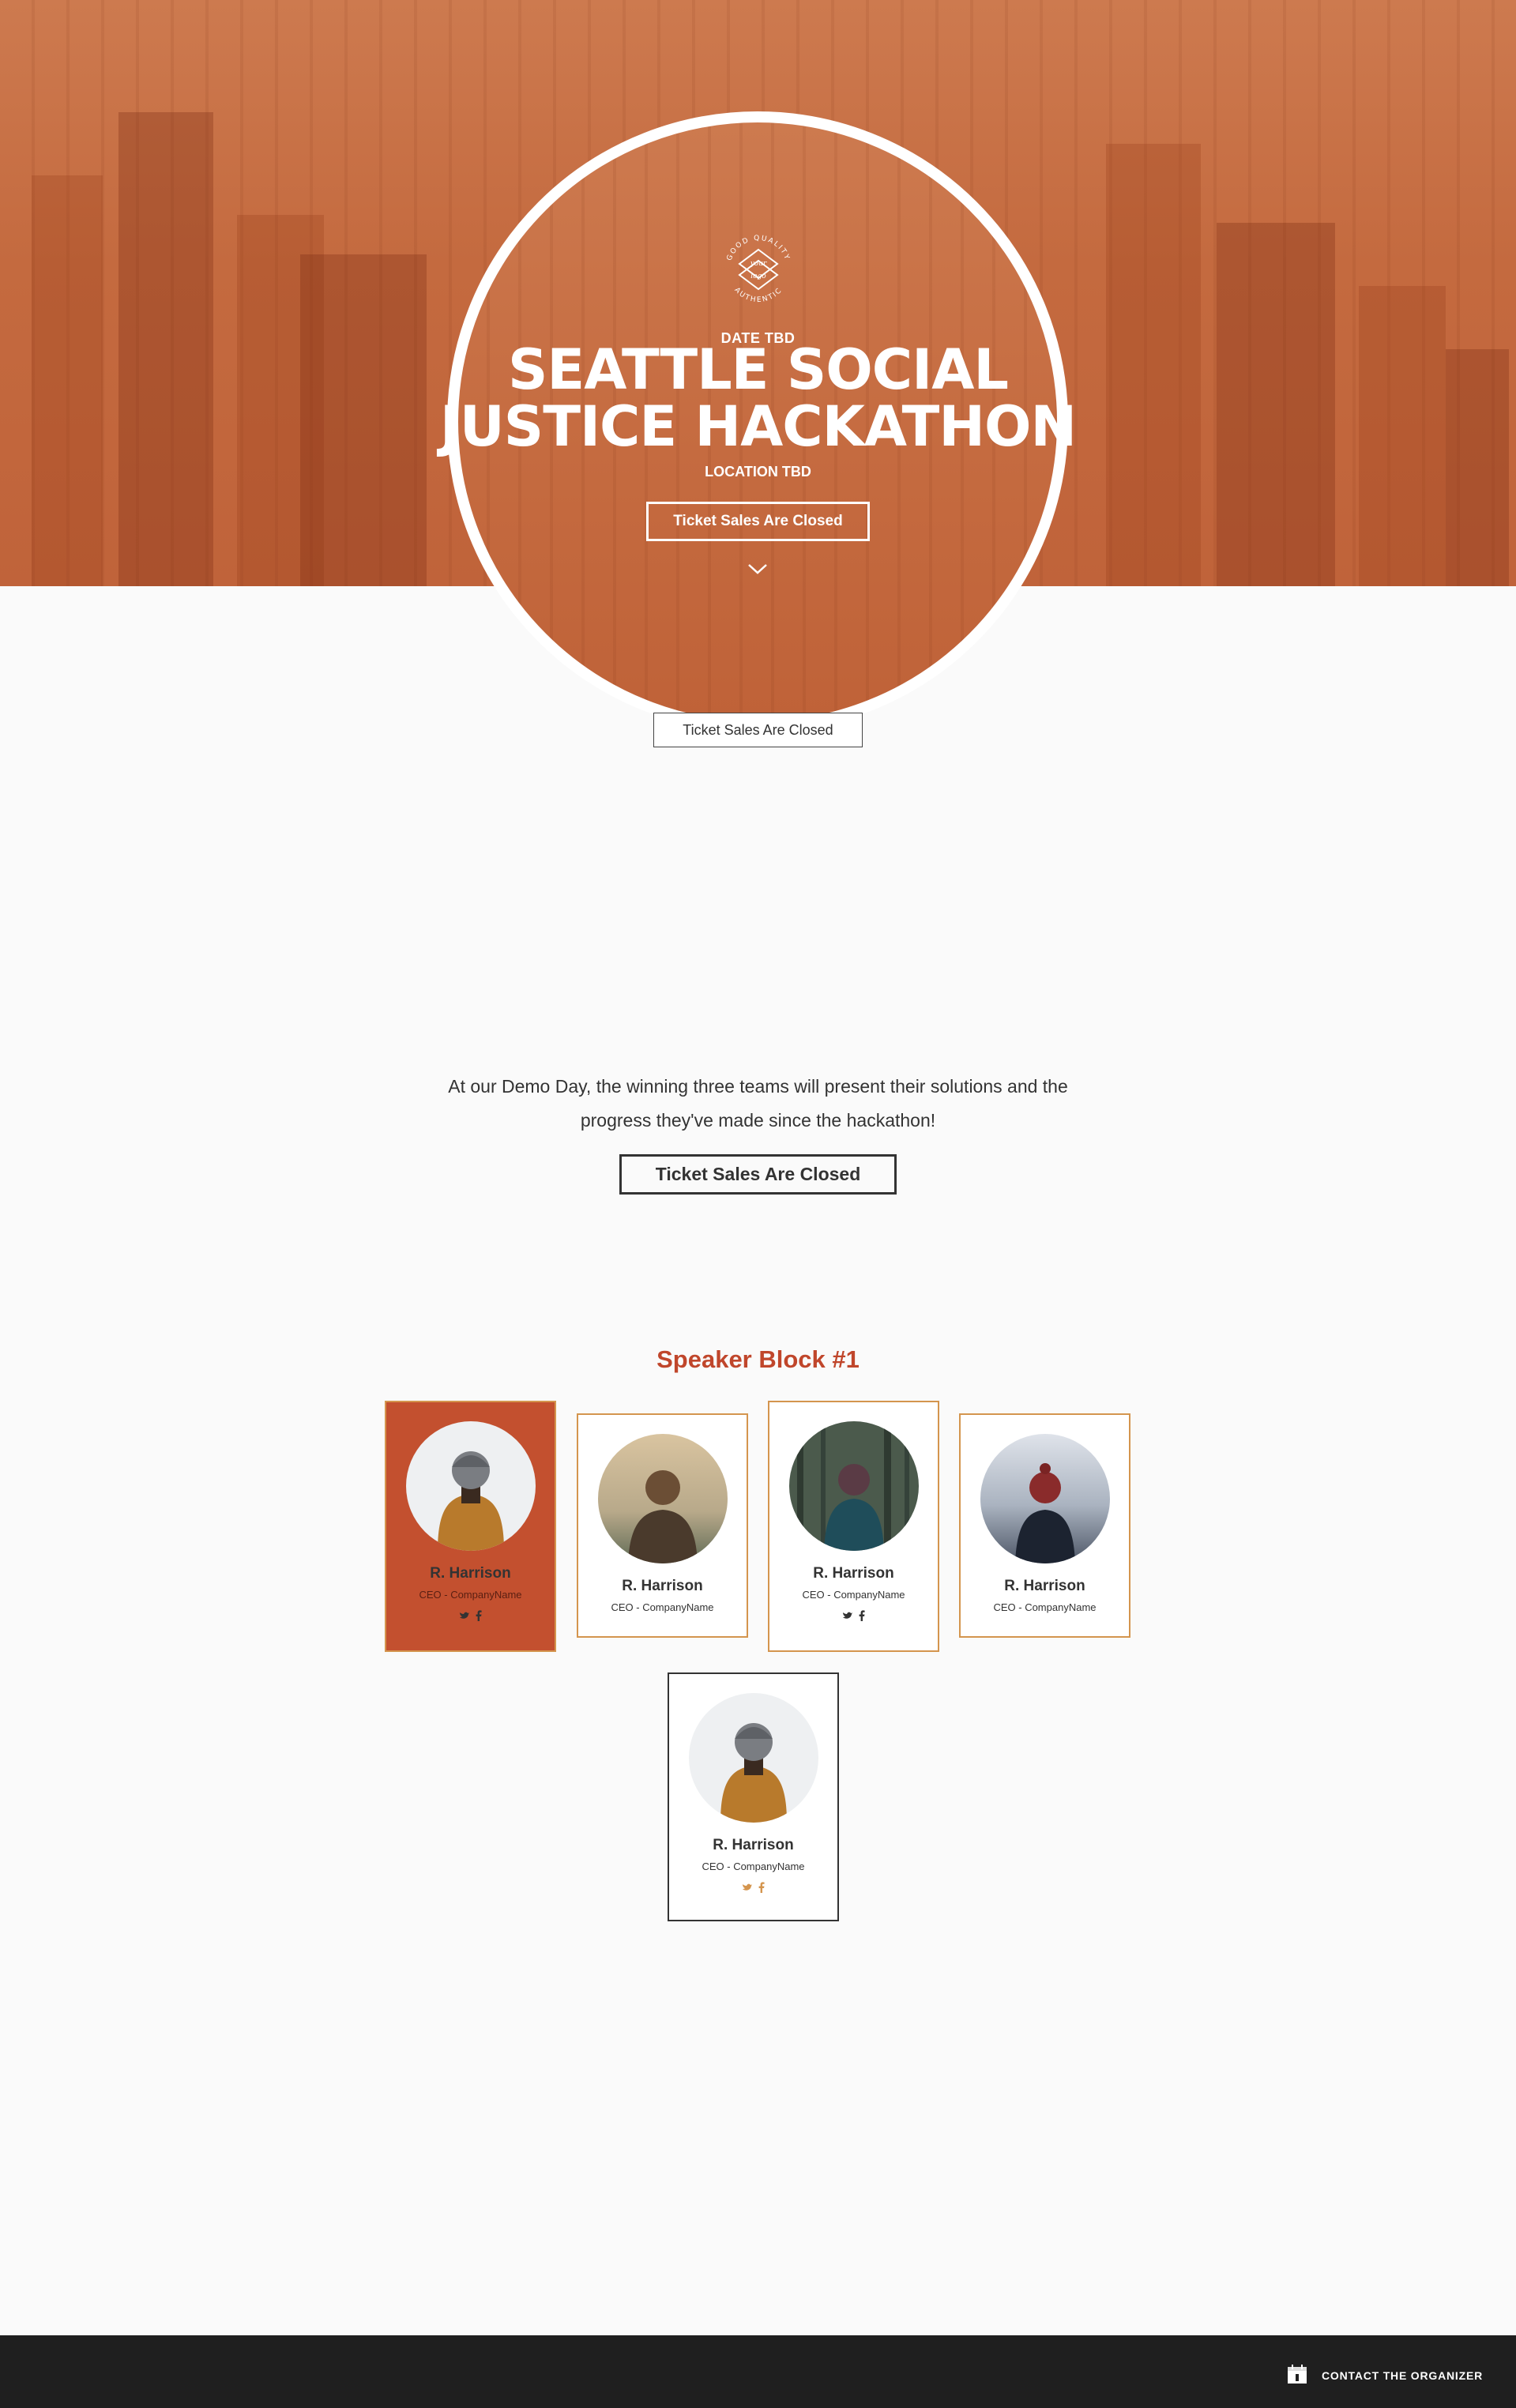 The width and height of the screenshot is (1516, 2408). What do you see at coordinates (758, 276) in the screenshot?
I see `logo-center-bottom: logo` at bounding box center [758, 276].